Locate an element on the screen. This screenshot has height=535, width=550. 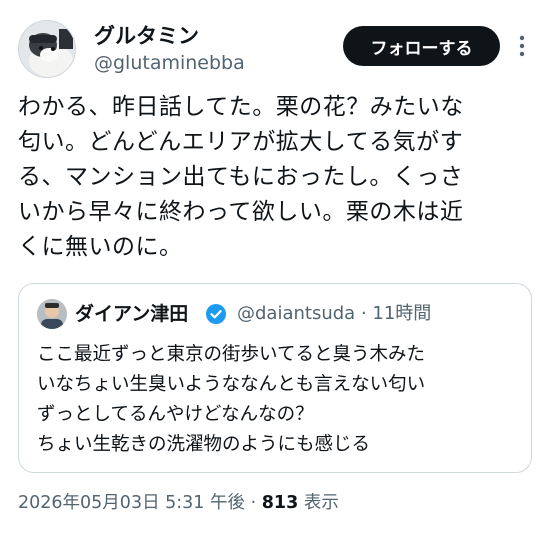
quoted-author-name: ダイアン津田 is located at coordinates (132, 314).